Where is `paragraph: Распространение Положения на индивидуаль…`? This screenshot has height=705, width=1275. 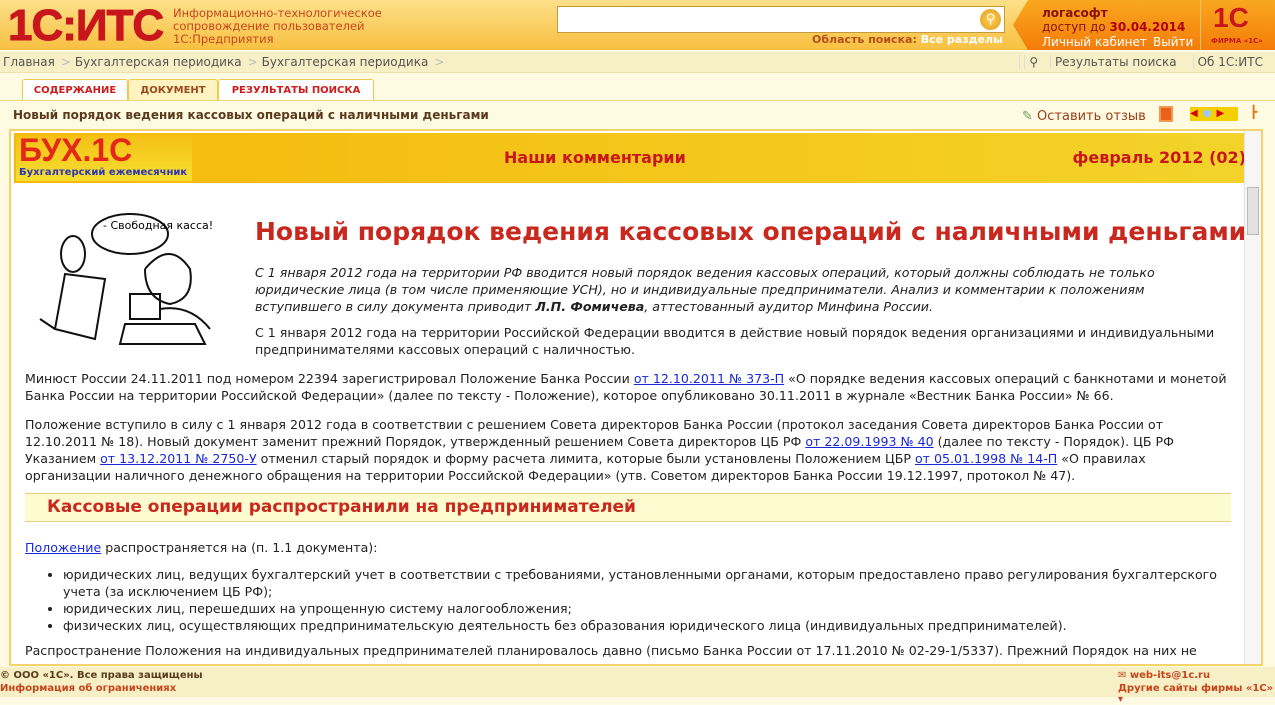
paragraph: Распространение Положения на индивидуаль… is located at coordinates (611, 650).